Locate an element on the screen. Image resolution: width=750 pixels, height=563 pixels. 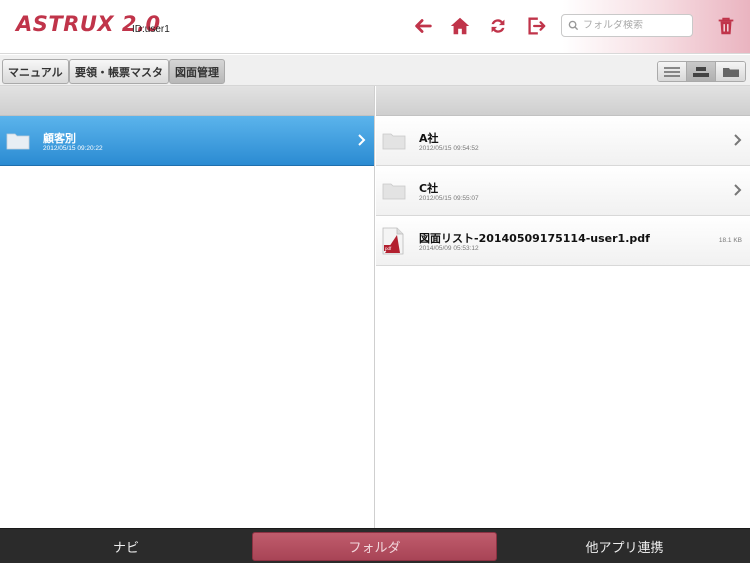
tab-drawing-management: 図面管理 is located at coordinates (197, 71).